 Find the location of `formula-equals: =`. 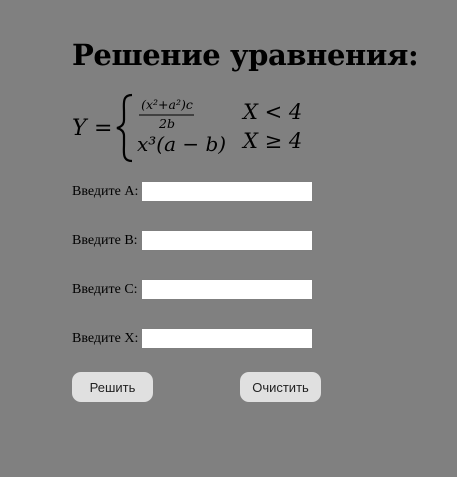

formula-equals: = is located at coordinates (103, 128).